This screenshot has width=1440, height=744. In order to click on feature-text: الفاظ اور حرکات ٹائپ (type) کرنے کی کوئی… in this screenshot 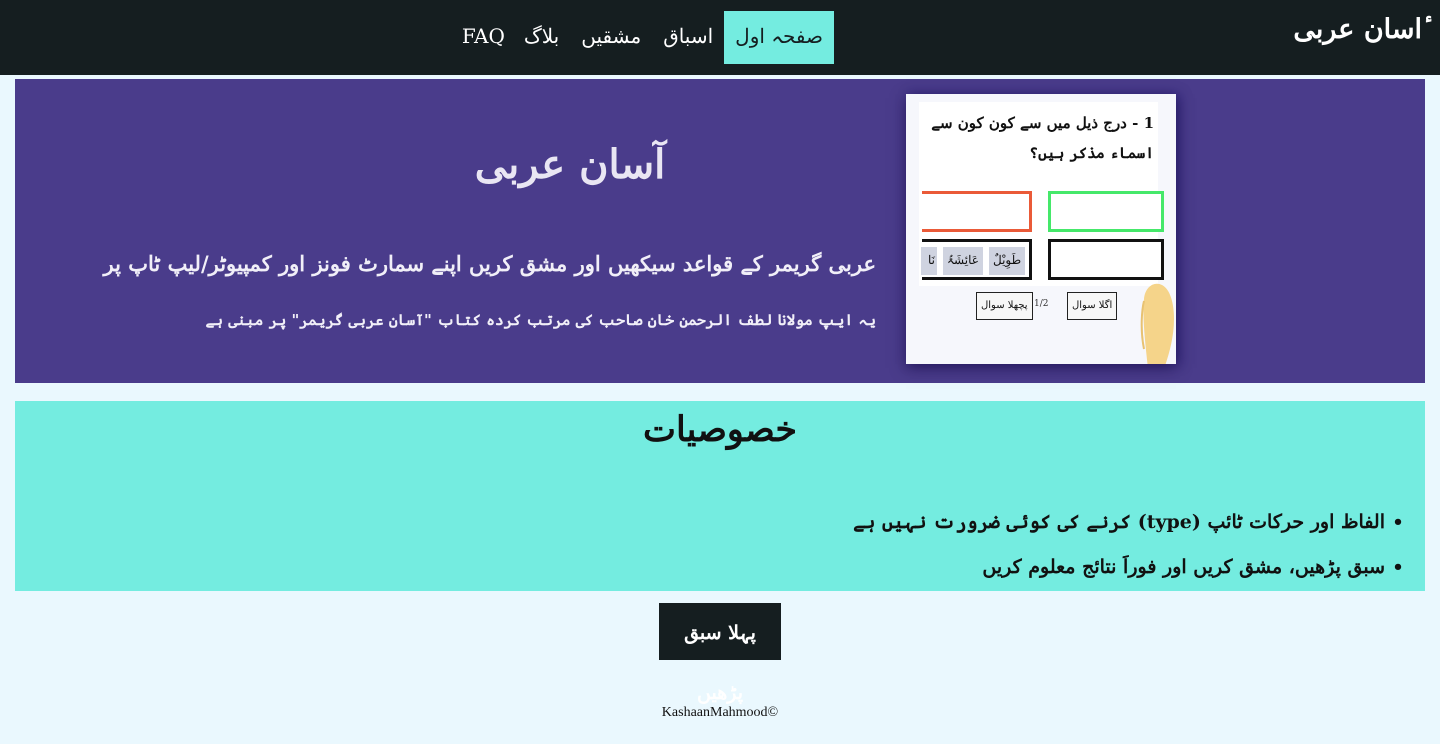, I will do `click(1119, 522)`.